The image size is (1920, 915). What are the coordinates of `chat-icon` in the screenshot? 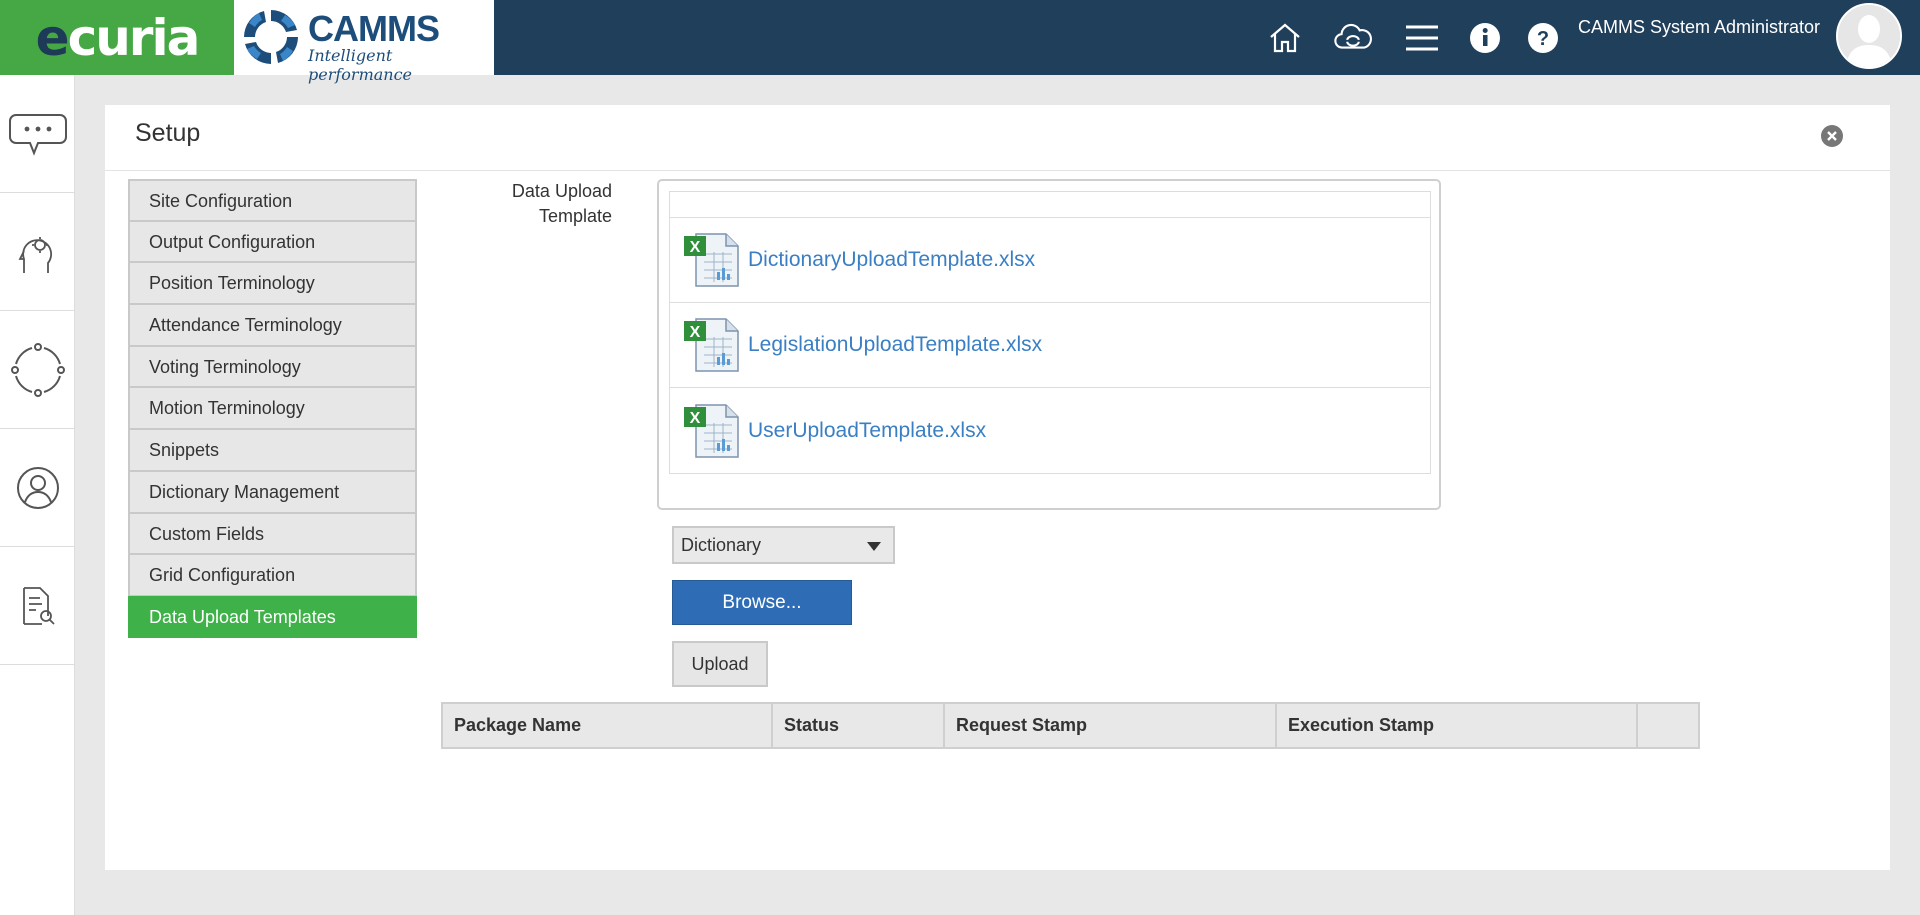 It's located at (37, 134).